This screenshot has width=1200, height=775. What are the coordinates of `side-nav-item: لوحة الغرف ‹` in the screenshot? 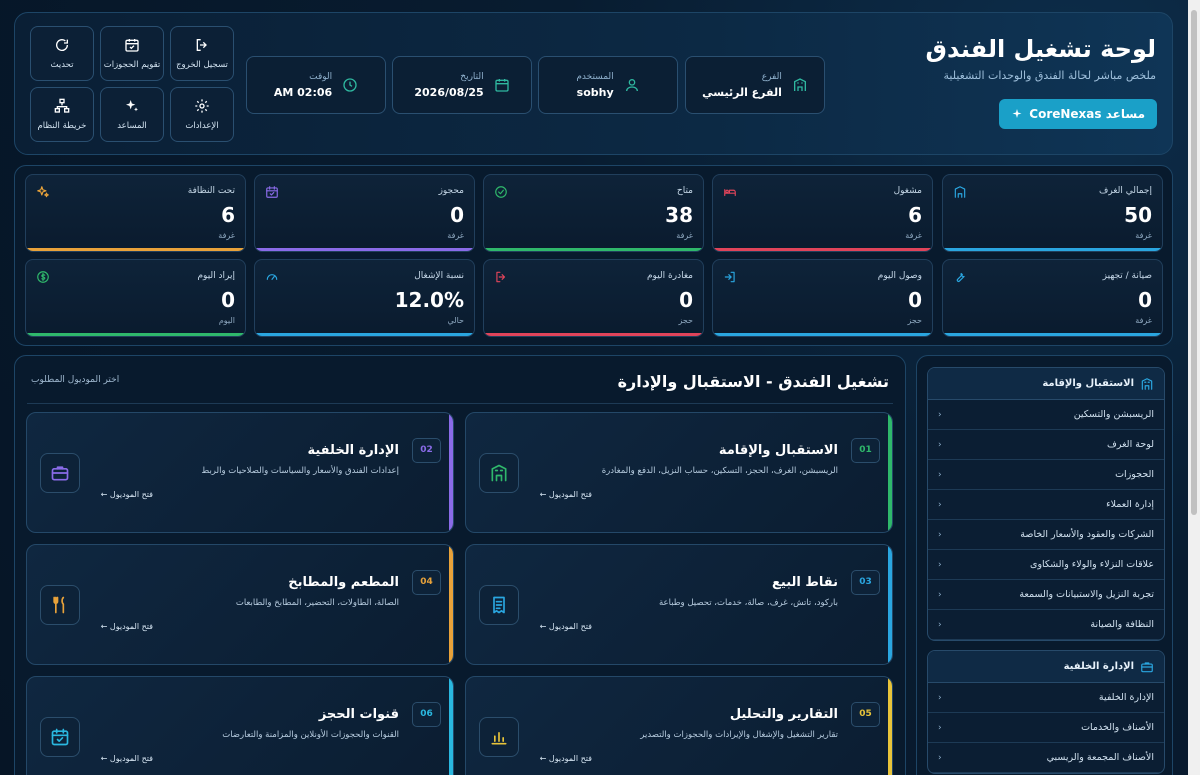 It's located at (1046, 445).